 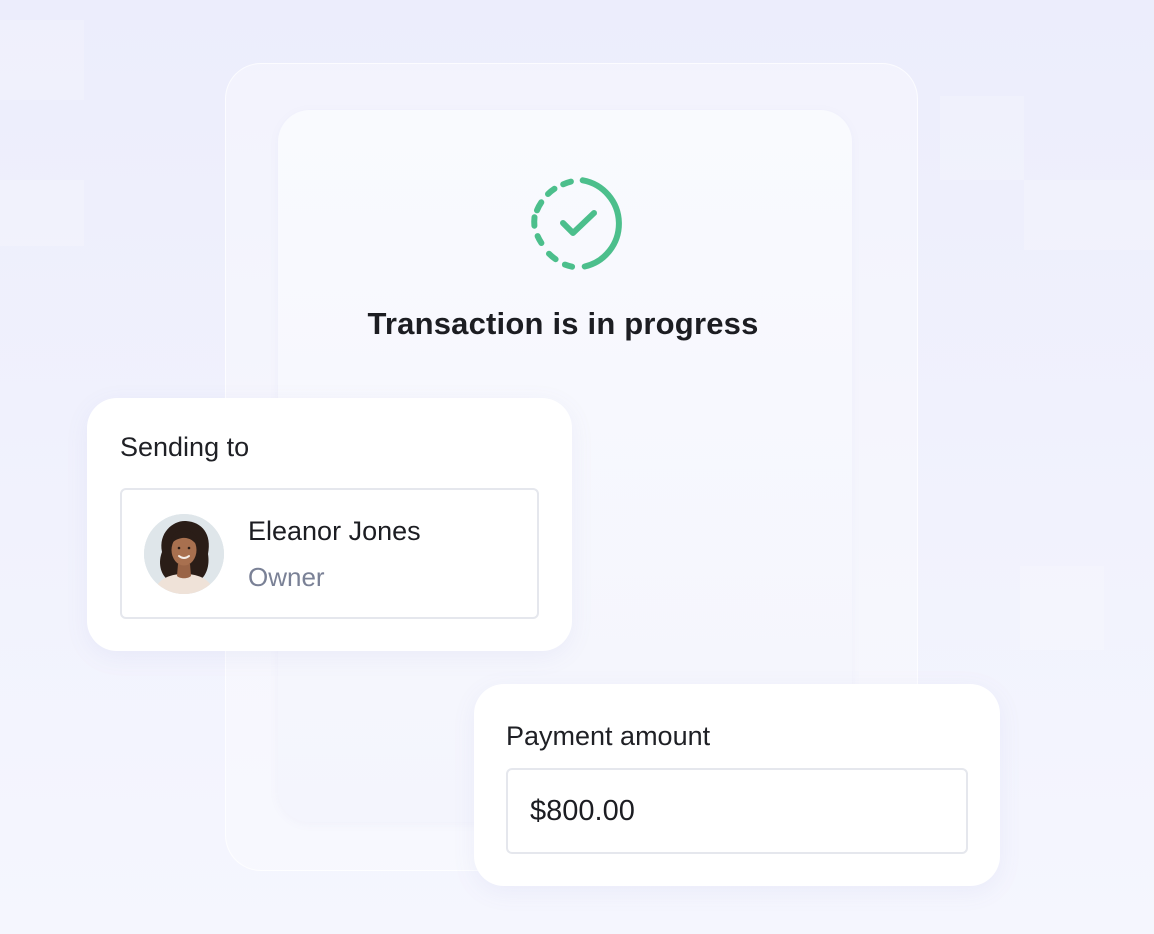 What do you see at coordinates (185, 447) in the screenshot?
I see `sending-to-label: Sending to` at bounding box center [185, 447].